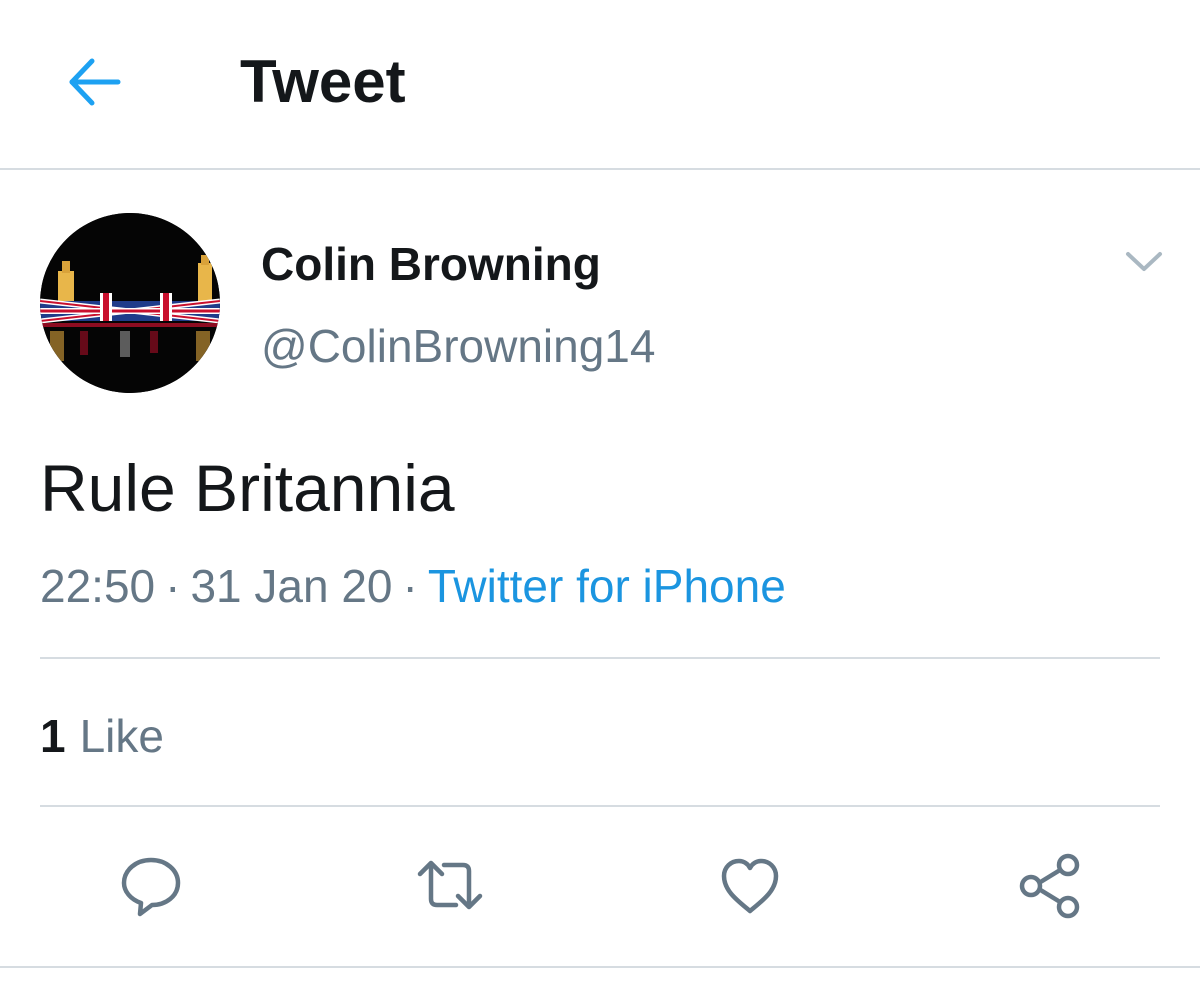 The width and height of the screenshot is (1200, 1003). I want to click on tweet-date: 31 Jan 20, so click(291, 586).